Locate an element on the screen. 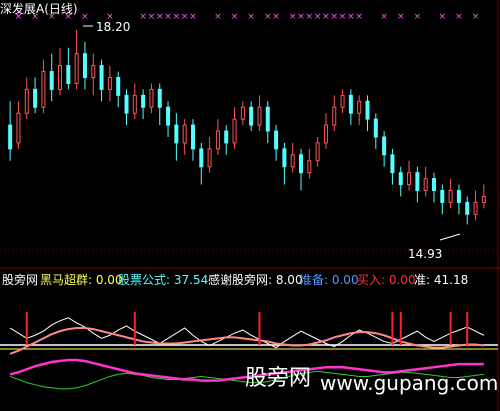 The height and width of the screenshot is (411, 500). high-price-label: 18.20 is located at coordinates (113, 27).